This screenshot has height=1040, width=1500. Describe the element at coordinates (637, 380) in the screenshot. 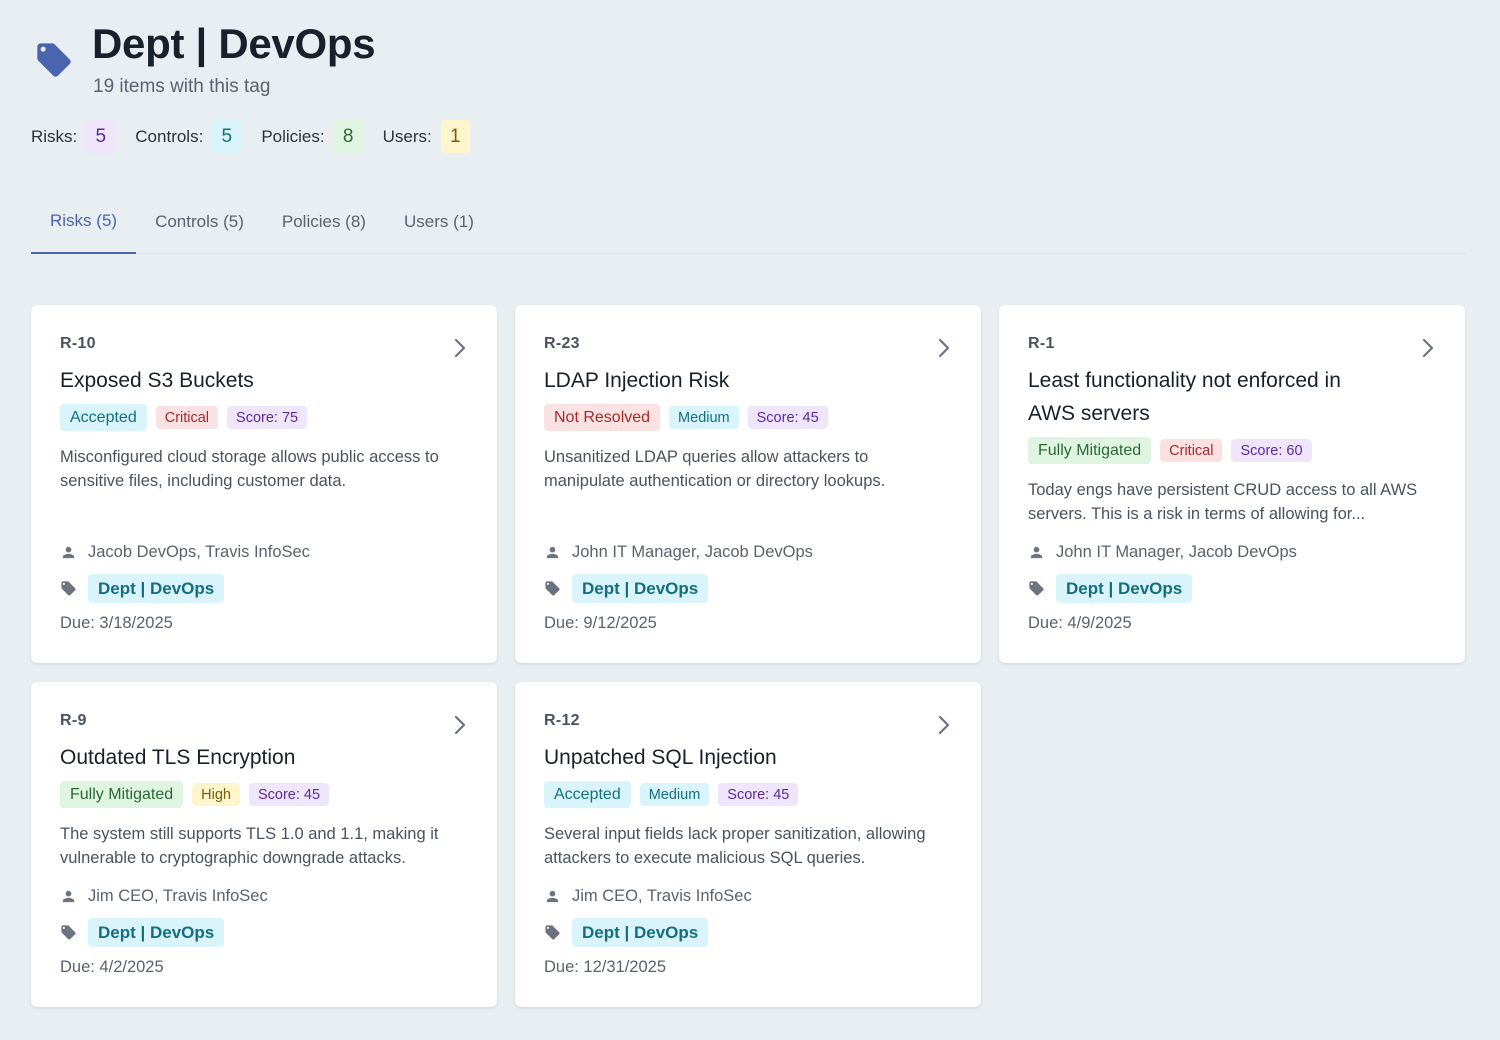

I see `risk-title: LDAP Injection Risk` at that location.